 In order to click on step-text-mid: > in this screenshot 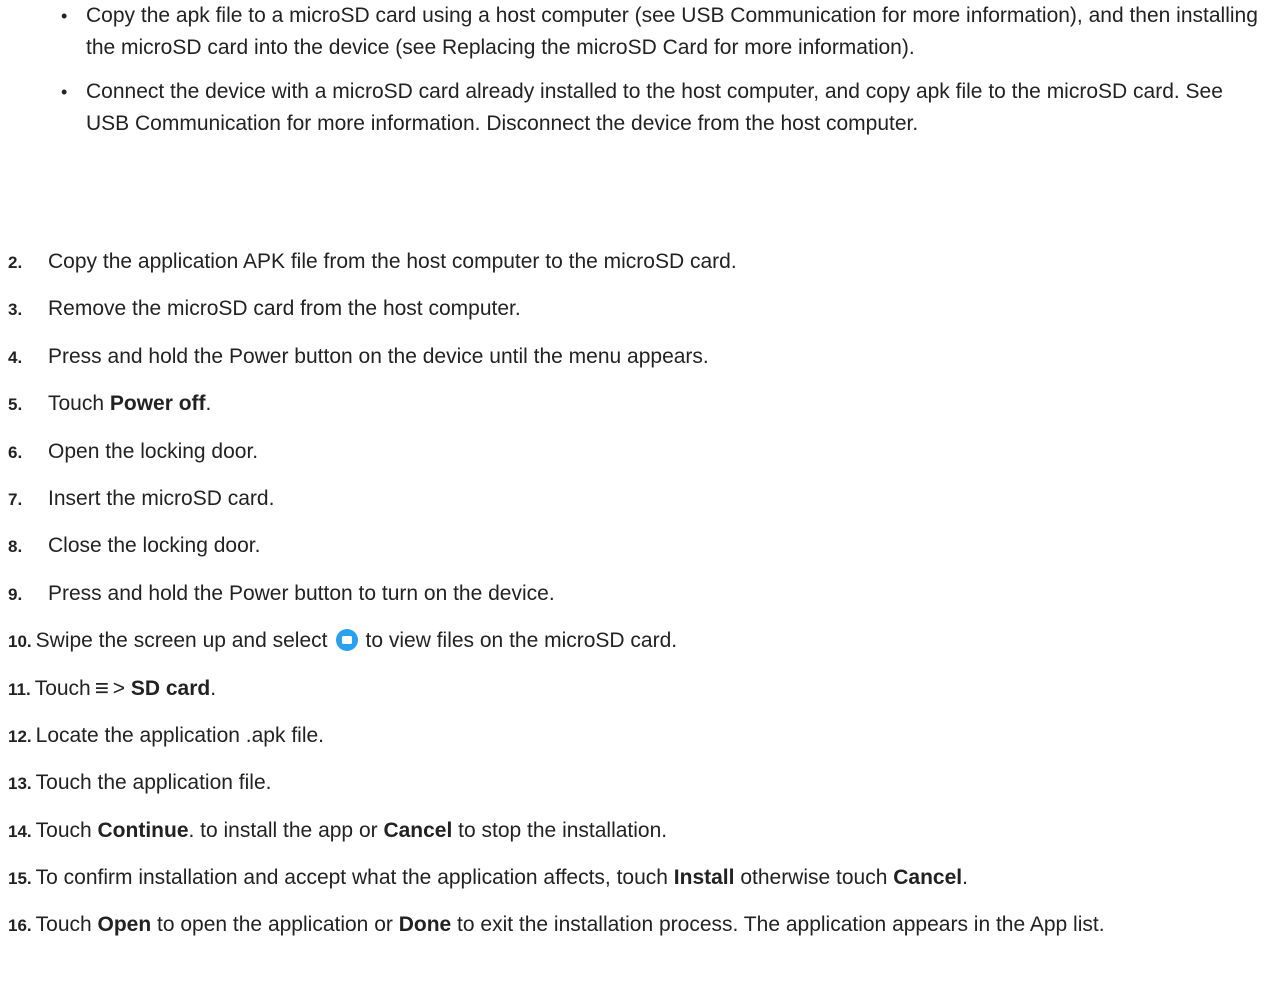, I will do `click(121, 688)`.